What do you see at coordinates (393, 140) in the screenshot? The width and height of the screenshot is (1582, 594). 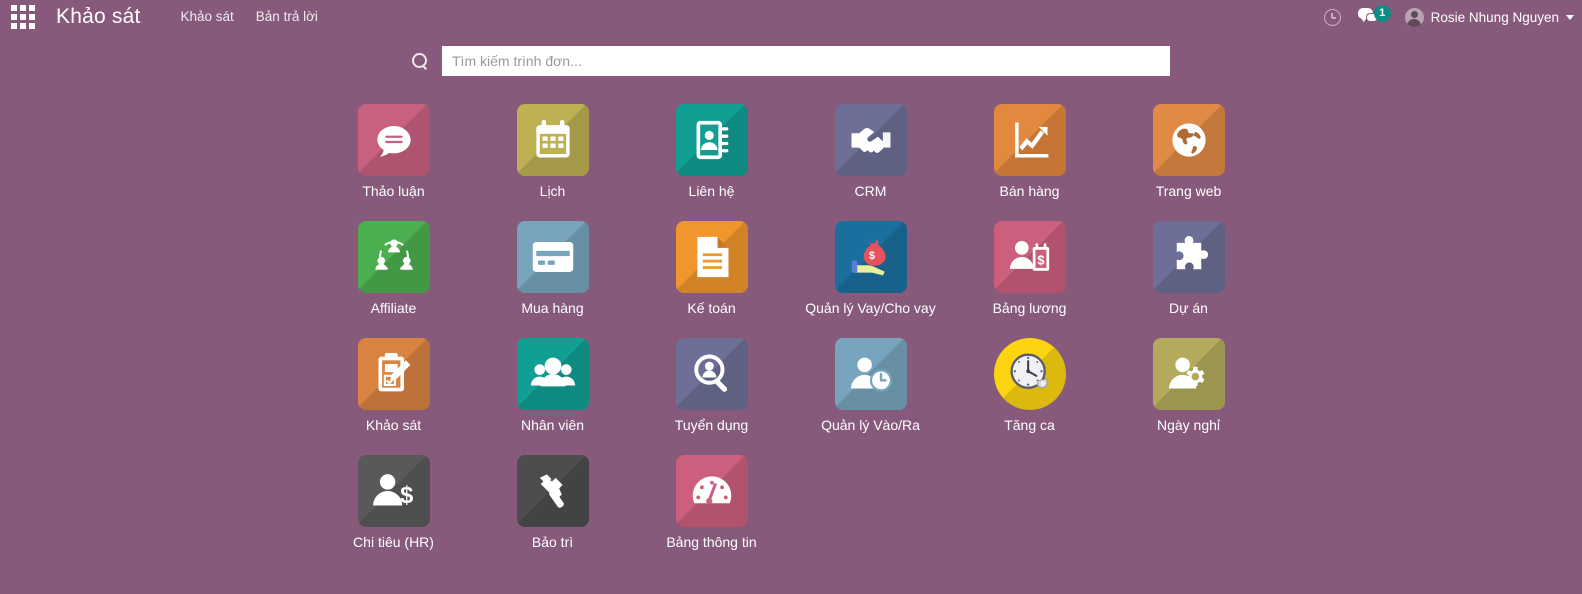 I see `chat-bubble-icon` at bounding box center [393, 140].